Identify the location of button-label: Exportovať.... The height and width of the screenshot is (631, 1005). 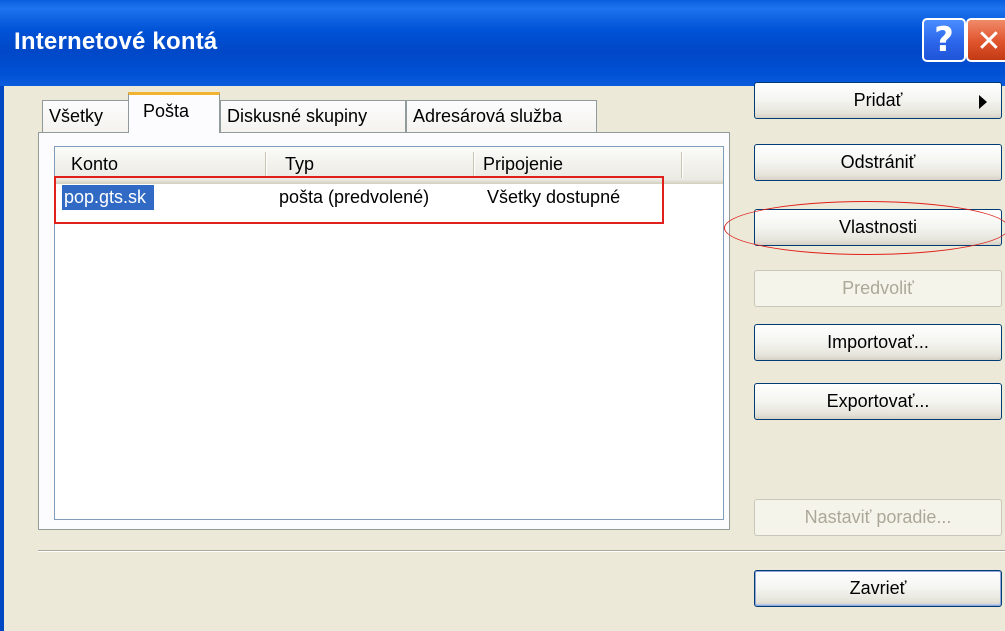
(878, 401).